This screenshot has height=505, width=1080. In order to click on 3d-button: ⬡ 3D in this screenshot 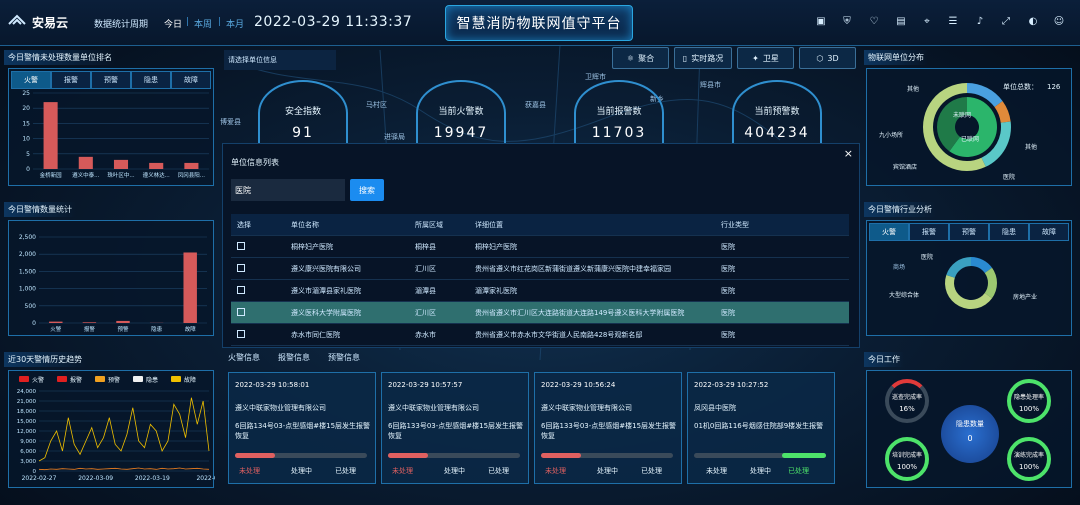, I will do `click(827, 58)`.